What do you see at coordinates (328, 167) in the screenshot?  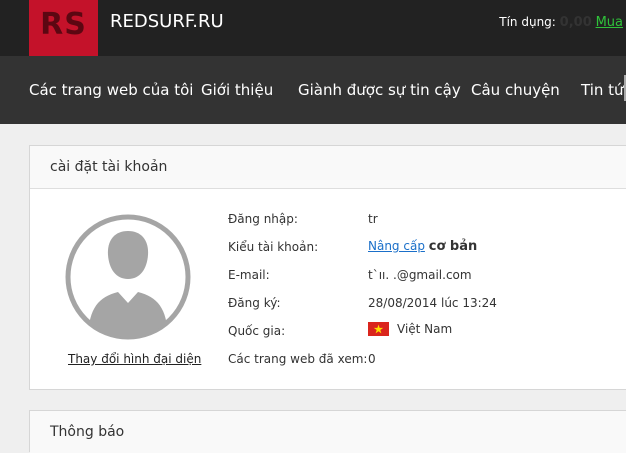 I see `panel-title: cài đặt tài khoản` at bounding box center [328, 167].